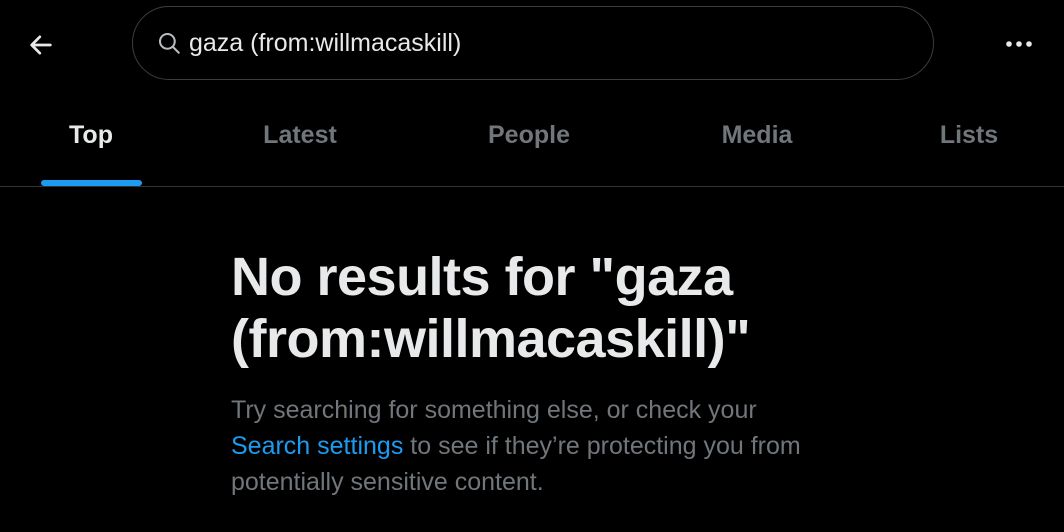 The height and width of the screenshot is (532, 1064). What do you see at coordinates (91, 183) in the screenshot?
I see `active-tab-indicator` at bounding box center [91, 183].